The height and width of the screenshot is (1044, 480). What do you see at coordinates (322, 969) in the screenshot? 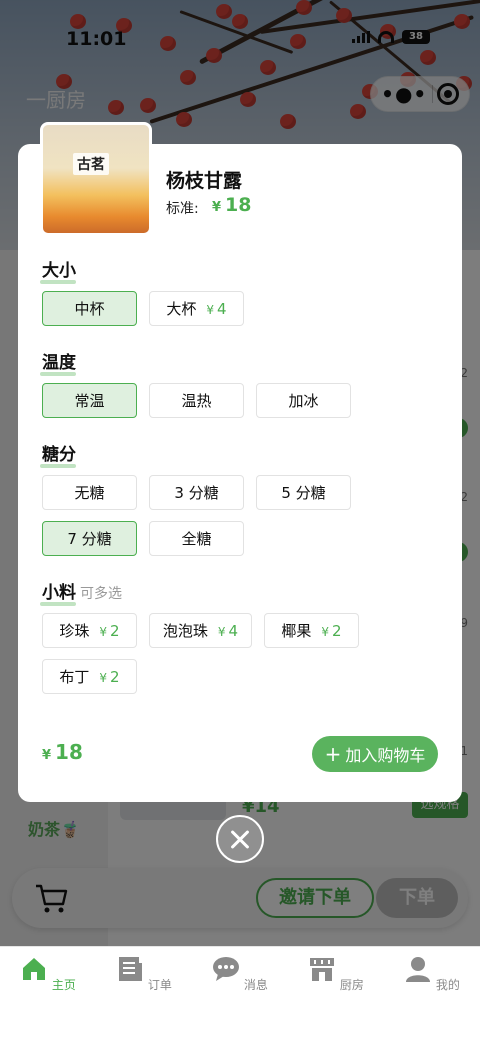
I see `kitchen-icon` at bounding box center [322, 969].